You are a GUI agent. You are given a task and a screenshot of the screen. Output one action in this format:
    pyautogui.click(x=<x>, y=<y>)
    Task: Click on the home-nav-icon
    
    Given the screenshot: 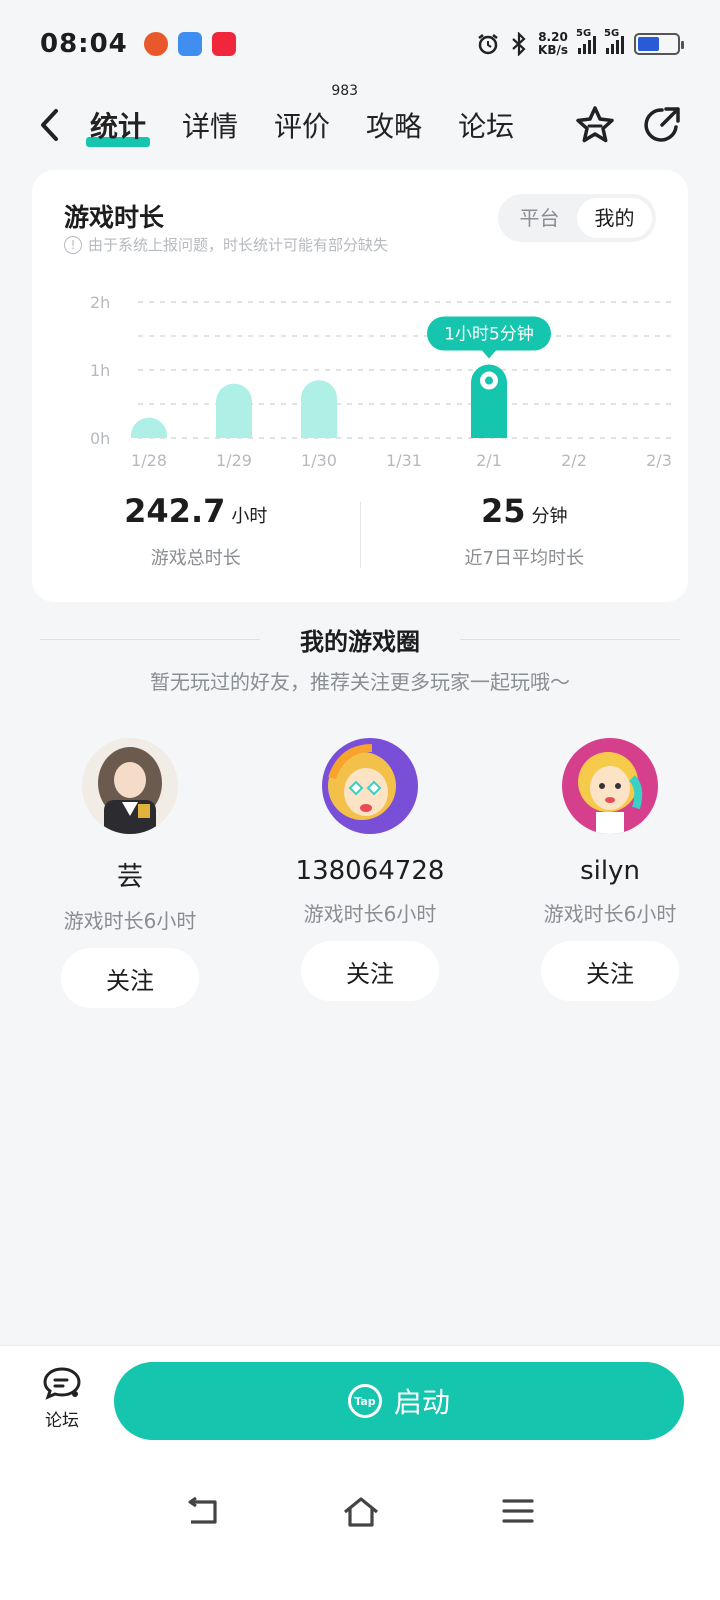 What is the action you would take?
    pyautogui.click(x=361, y=1512)
    